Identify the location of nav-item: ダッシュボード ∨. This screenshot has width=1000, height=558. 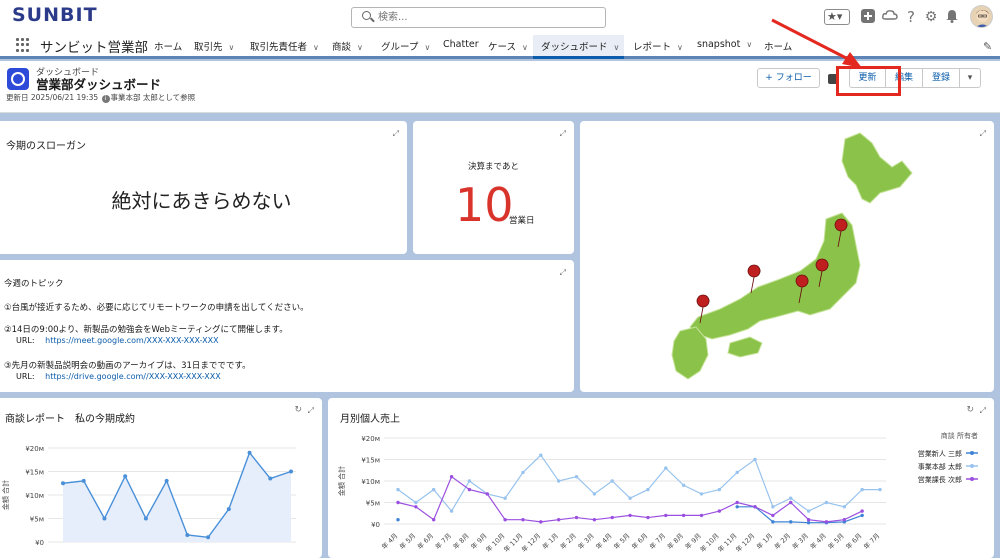
(580, 46).